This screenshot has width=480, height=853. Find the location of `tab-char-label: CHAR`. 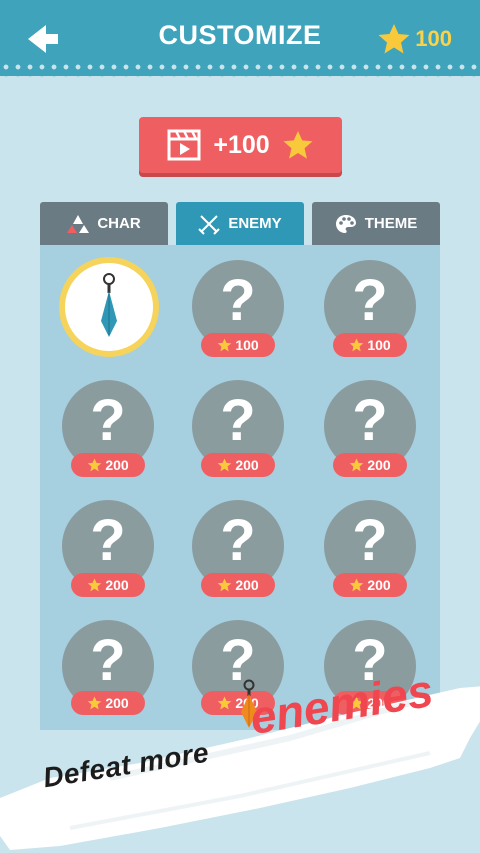

tab-char-label: CHAR is located at coordinates (119, 223).